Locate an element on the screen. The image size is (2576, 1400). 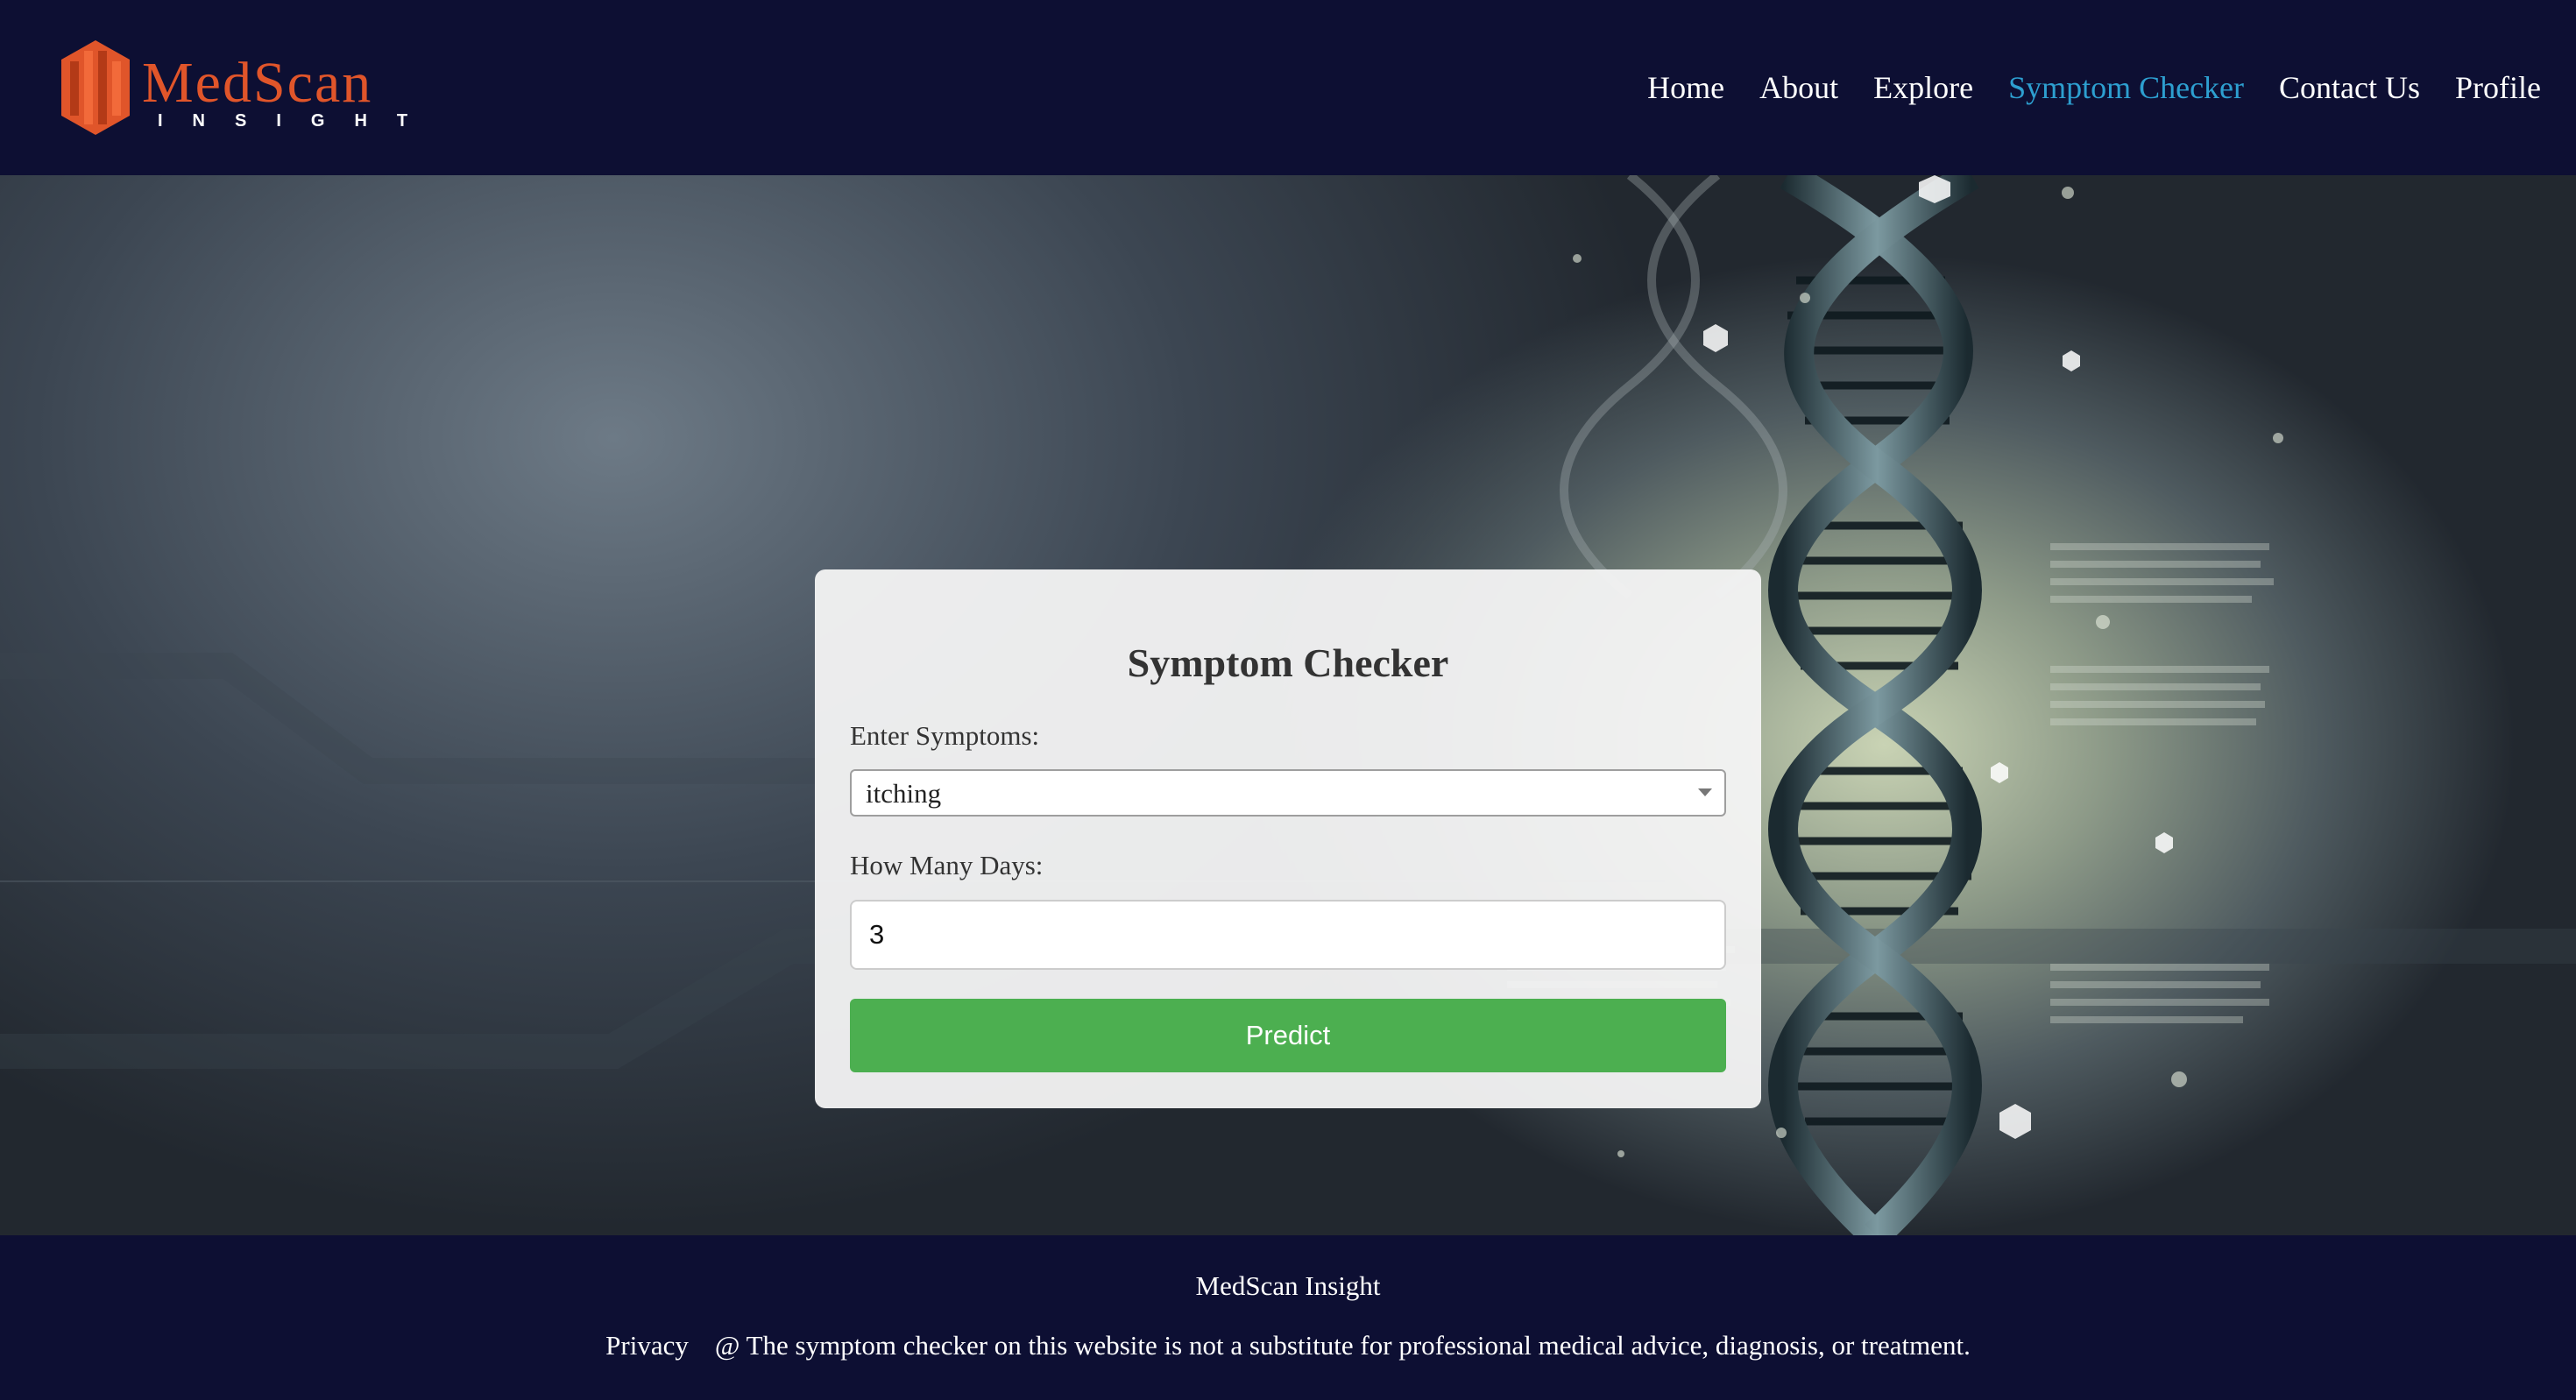
days-input is located at coordinates (1288, 935).